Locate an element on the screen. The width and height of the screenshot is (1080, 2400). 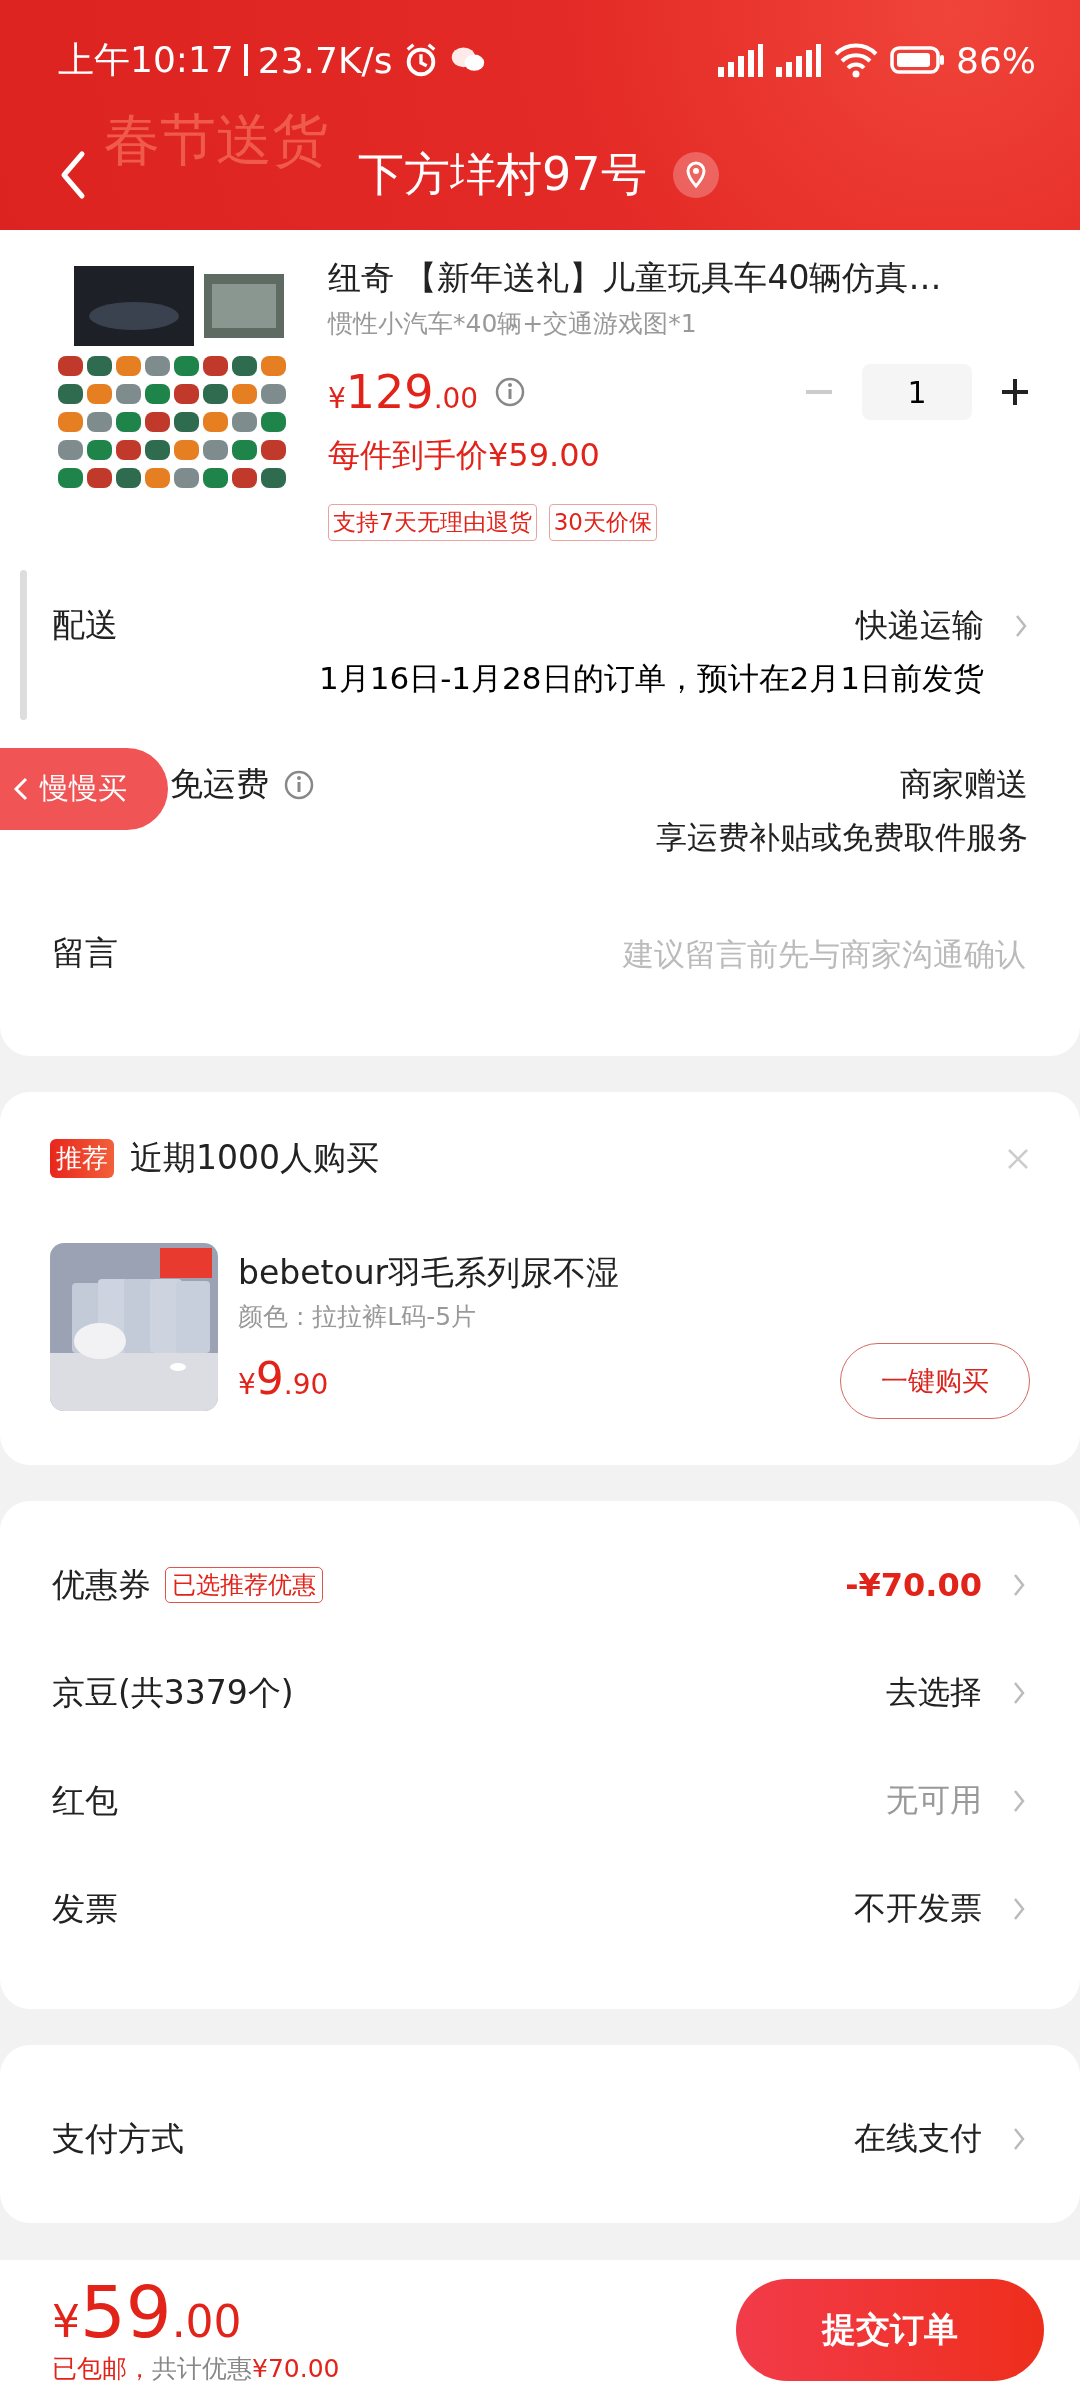
row-label: 留言 is located at coordinates (85, 953).